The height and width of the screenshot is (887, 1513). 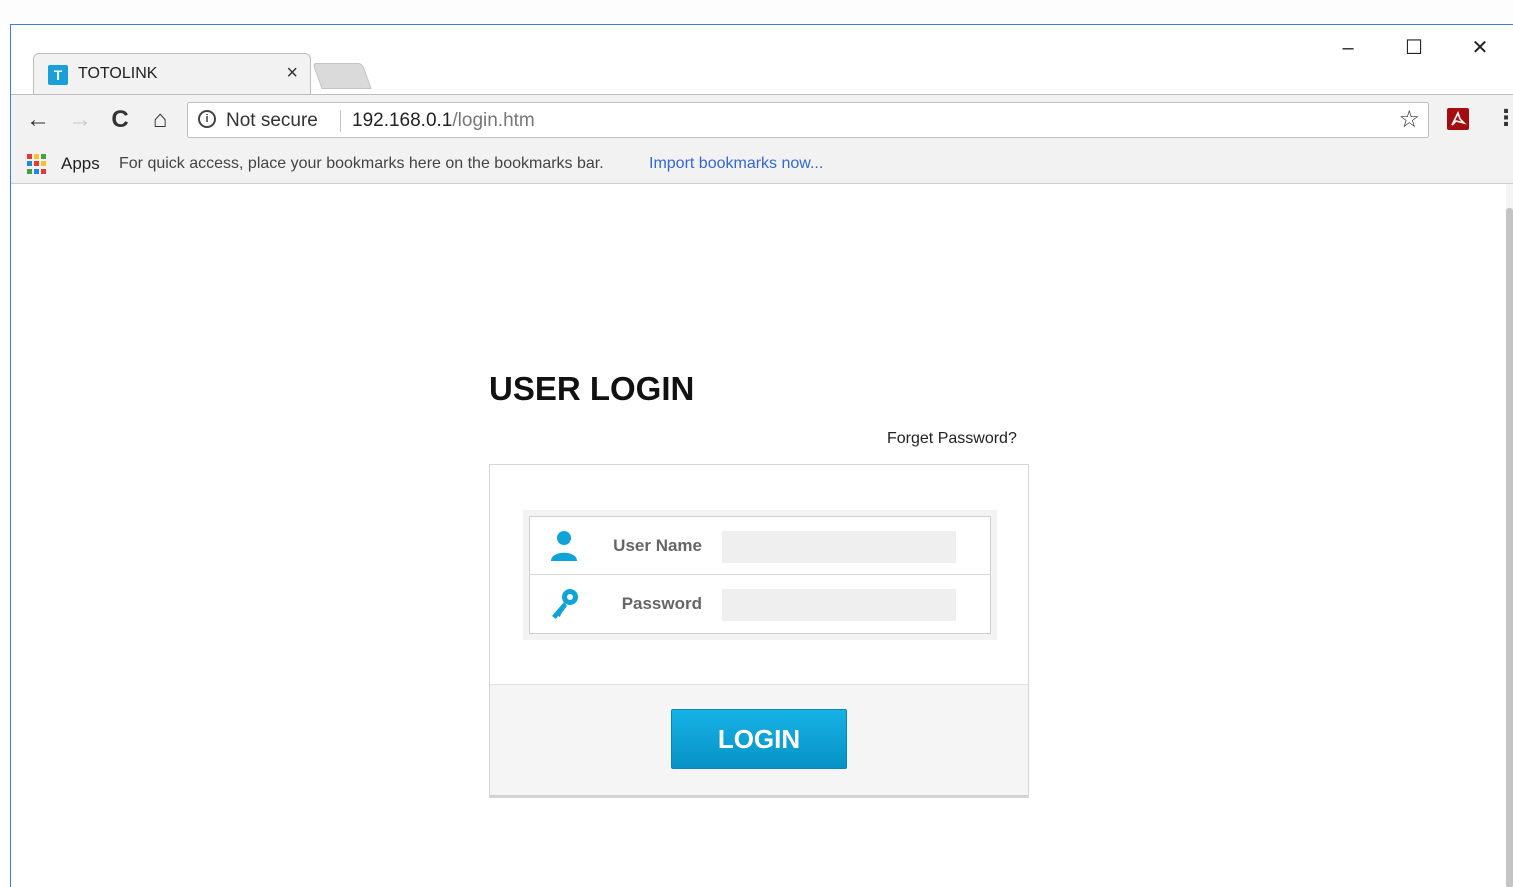 I want to click on tab-title: TOTOLINK, so click(x=118, y=73).